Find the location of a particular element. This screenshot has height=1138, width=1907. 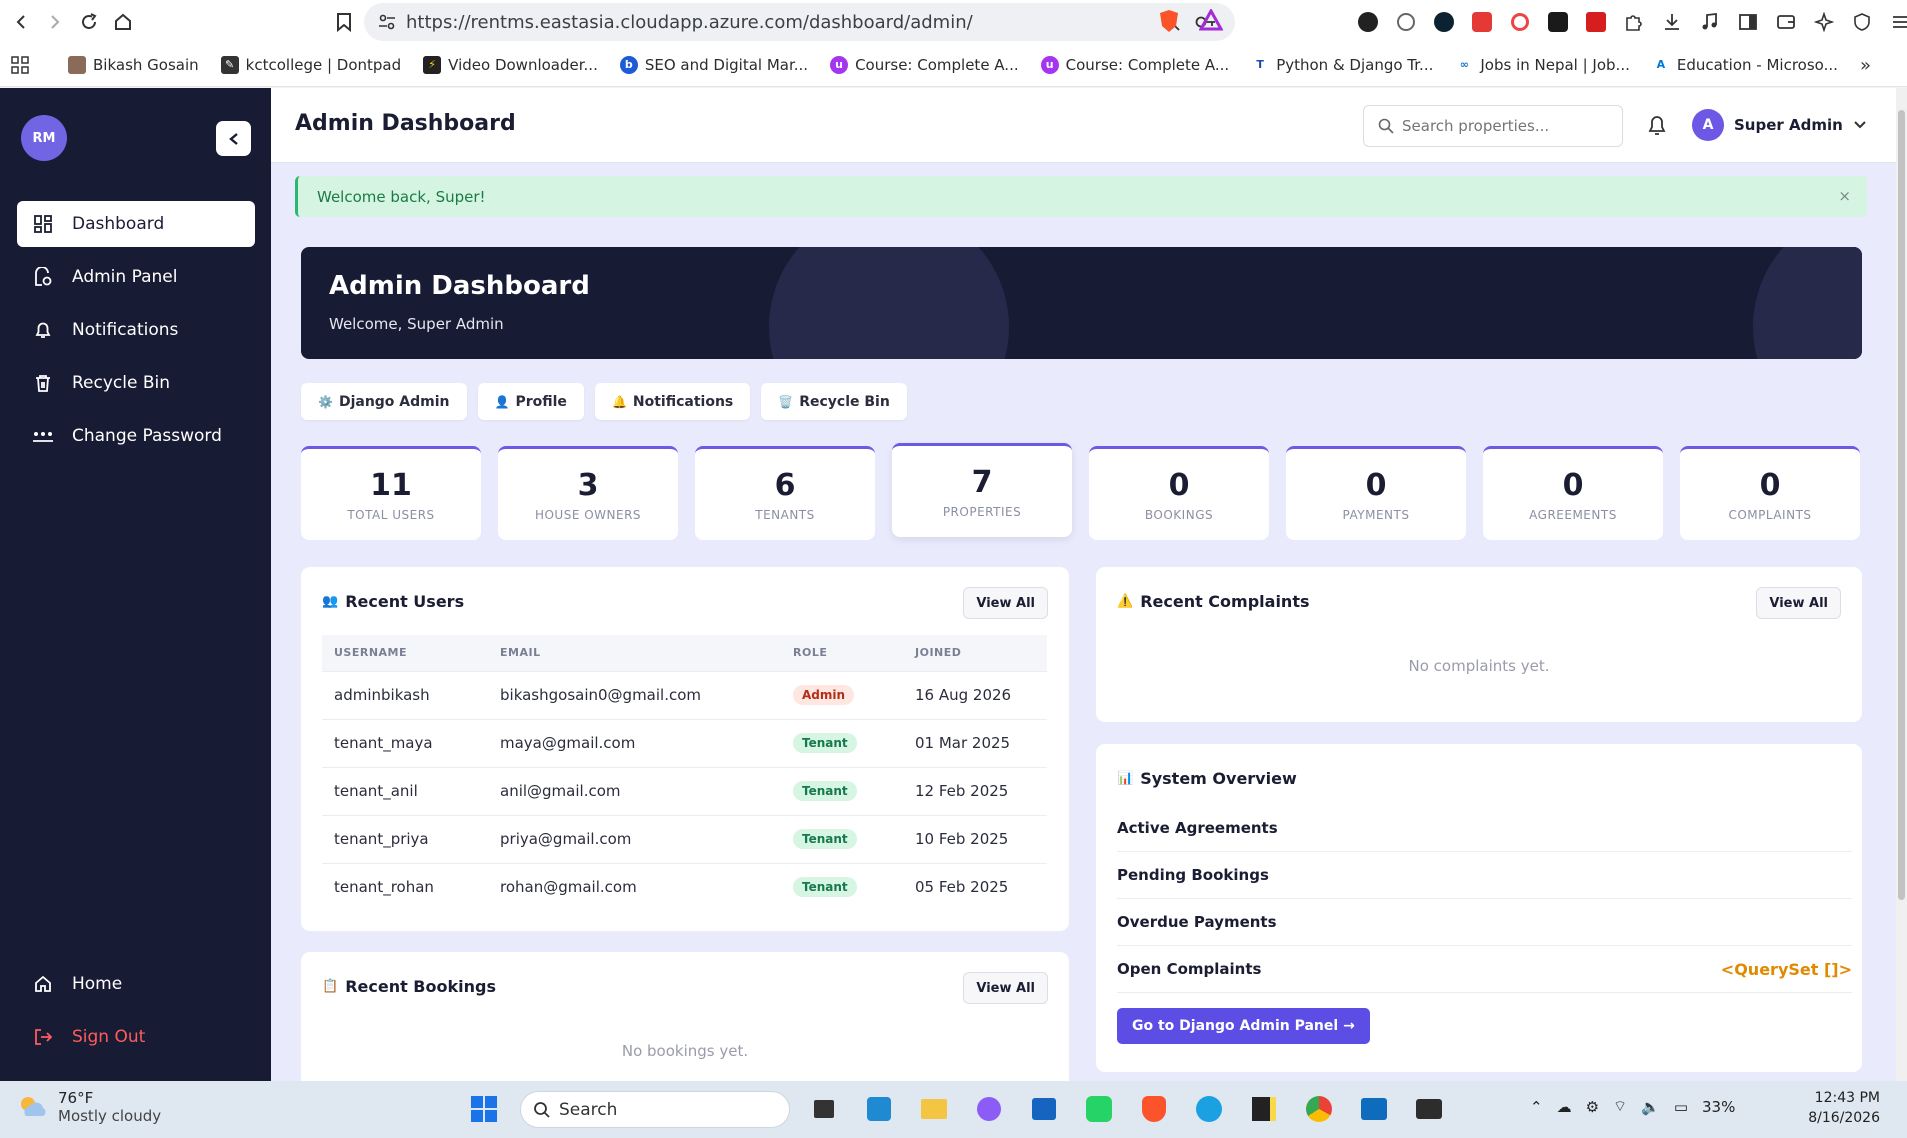

sidebar-item-label: Sign Out is located at coordinates (109, 1037).